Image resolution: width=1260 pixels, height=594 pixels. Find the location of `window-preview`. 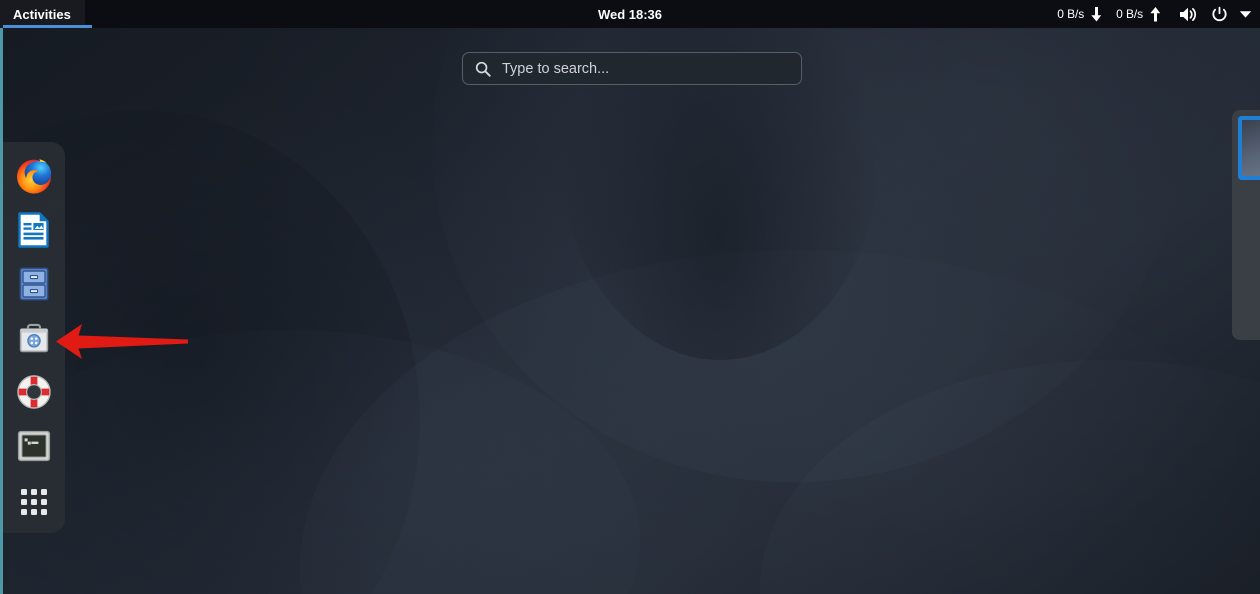

window-preview is located at coordinates (1246, 225).